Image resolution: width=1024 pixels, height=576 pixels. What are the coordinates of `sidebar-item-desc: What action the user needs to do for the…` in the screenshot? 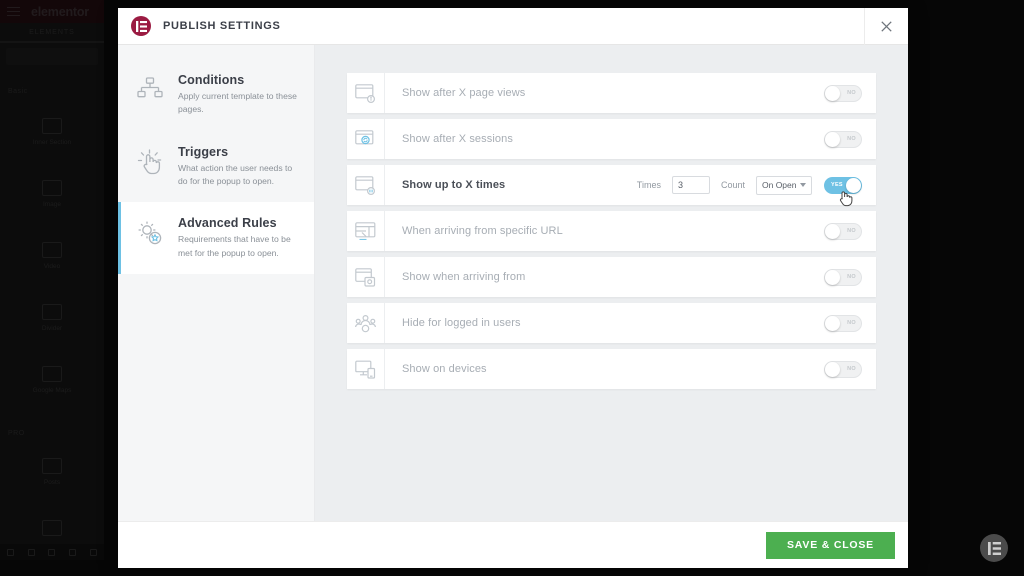 It's located at (235, 174).